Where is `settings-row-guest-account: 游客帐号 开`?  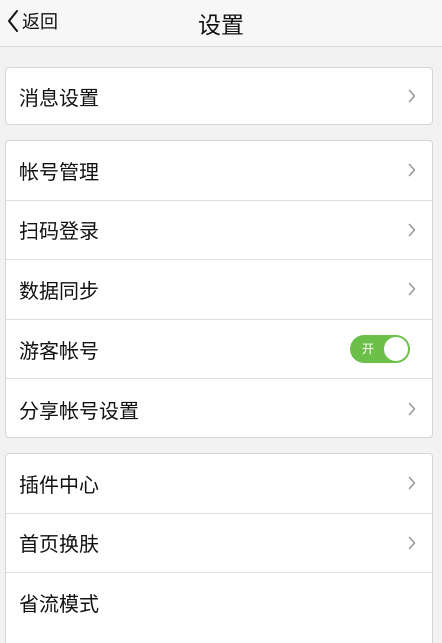
settings-row-guest-account: 游客帐号 开 is located at coordinates (219, 350).